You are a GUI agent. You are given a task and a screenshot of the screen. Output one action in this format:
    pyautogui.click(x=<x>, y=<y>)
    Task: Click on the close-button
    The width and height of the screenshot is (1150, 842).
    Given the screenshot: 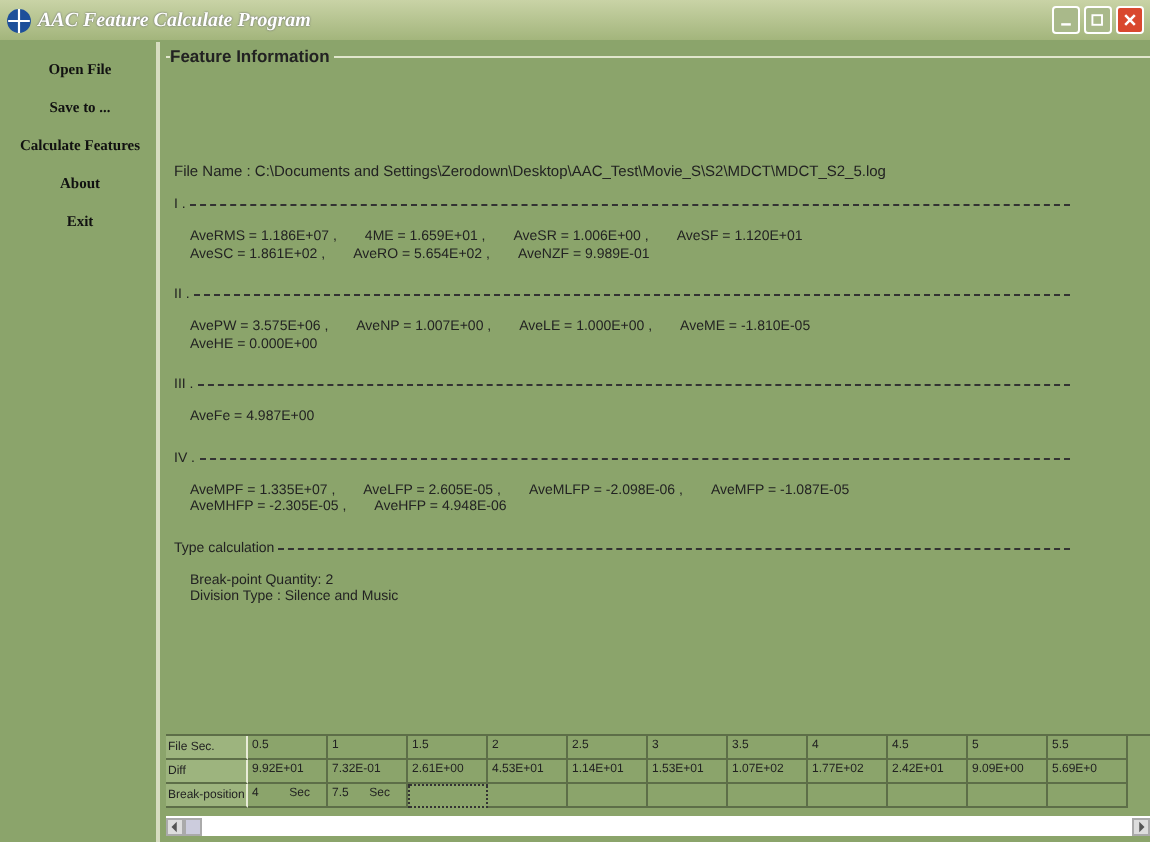 What is the action you would take?
    pyautogui.click(x=1130, y=20)
    